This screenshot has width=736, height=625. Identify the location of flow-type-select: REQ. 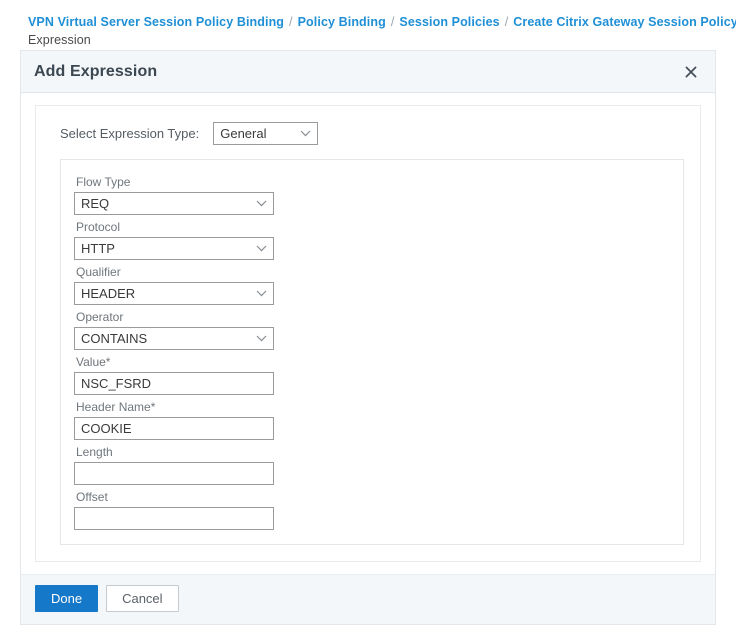
(174, 203).